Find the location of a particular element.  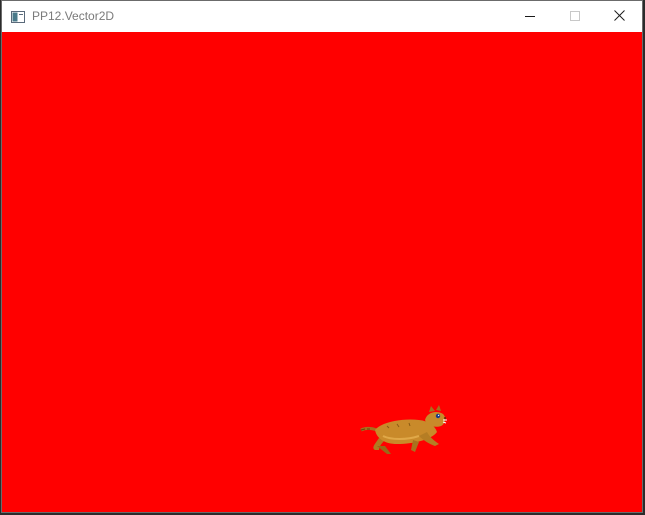

window-title: PP12.Vector2D is located at coordinates (73, 16).